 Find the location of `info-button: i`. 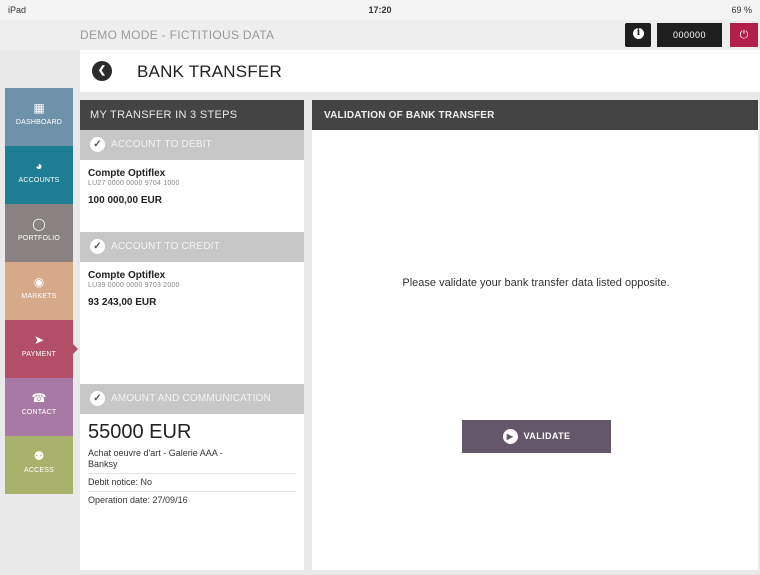

info-button: i is located at coordinates (638, 35).